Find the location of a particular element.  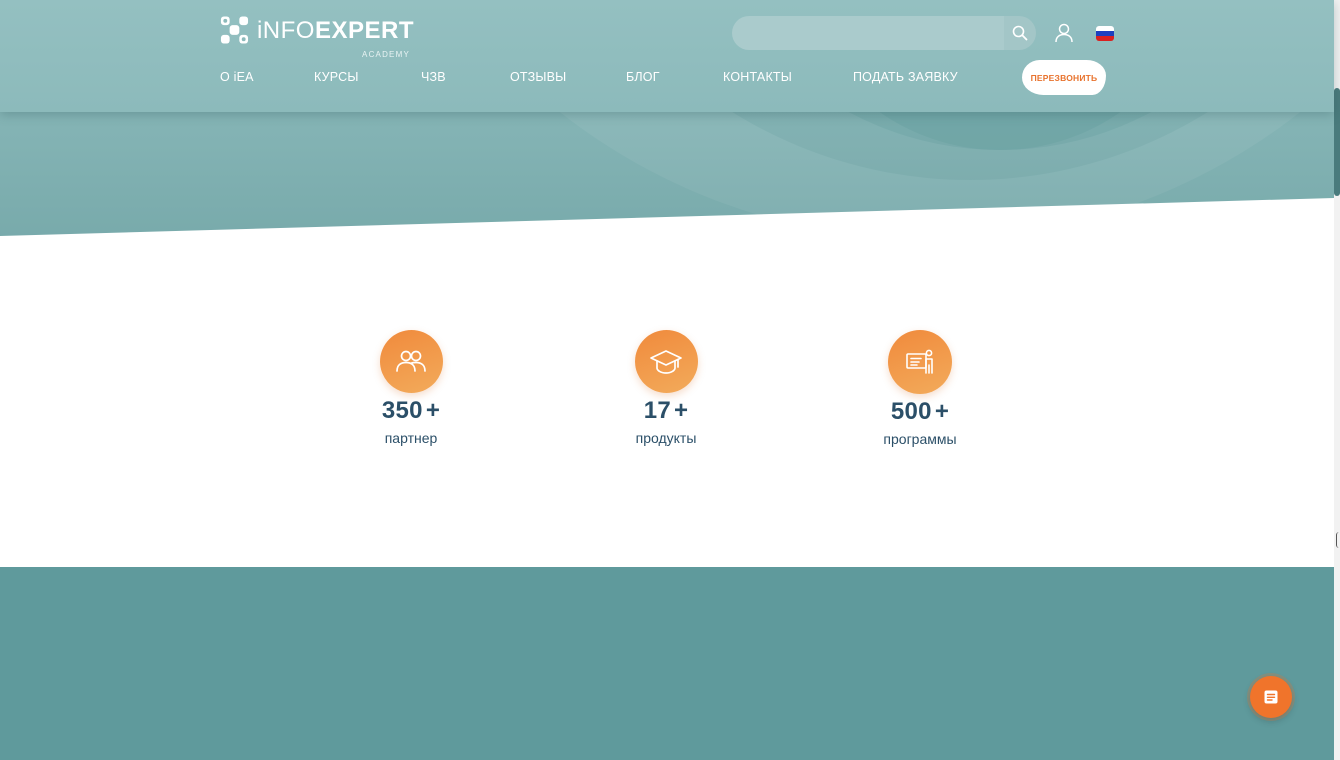

chat-icon is located at coordinates (1271, 697).